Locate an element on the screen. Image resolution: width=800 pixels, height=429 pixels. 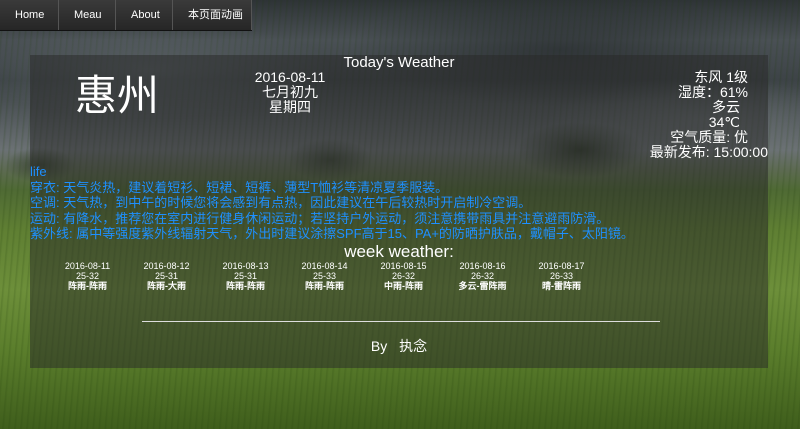
nav-about: About is located at coordinates (144, 15).